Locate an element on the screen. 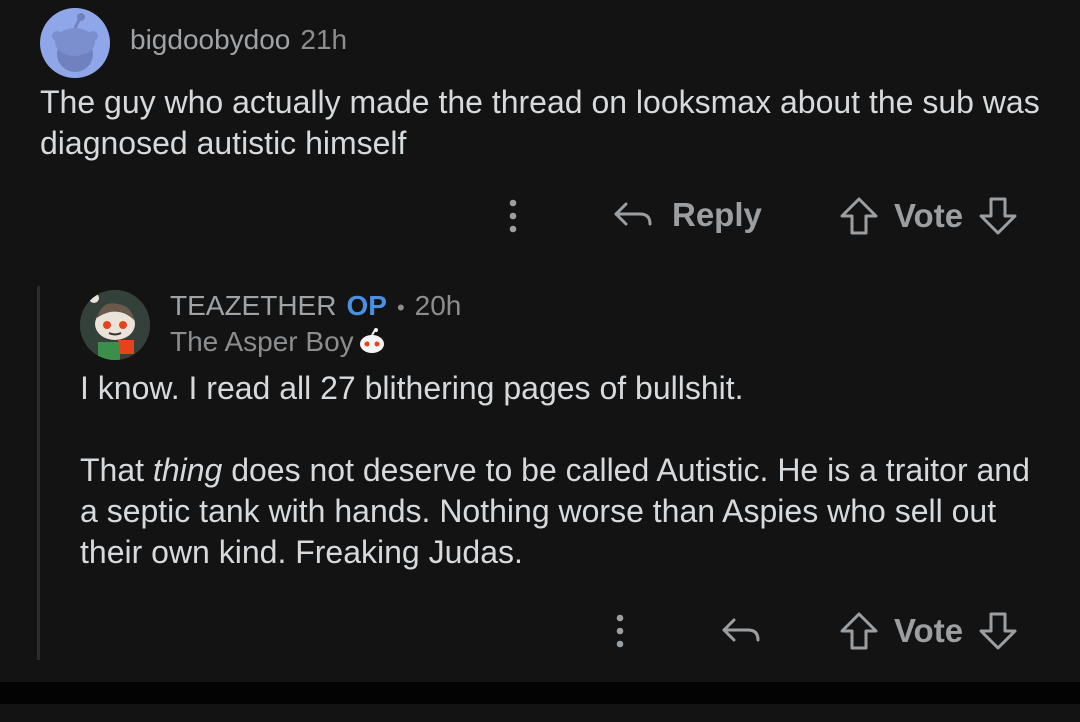 This screenshot has width=1080, height=722. op-badge: OP is located at coordinates (366, 305).